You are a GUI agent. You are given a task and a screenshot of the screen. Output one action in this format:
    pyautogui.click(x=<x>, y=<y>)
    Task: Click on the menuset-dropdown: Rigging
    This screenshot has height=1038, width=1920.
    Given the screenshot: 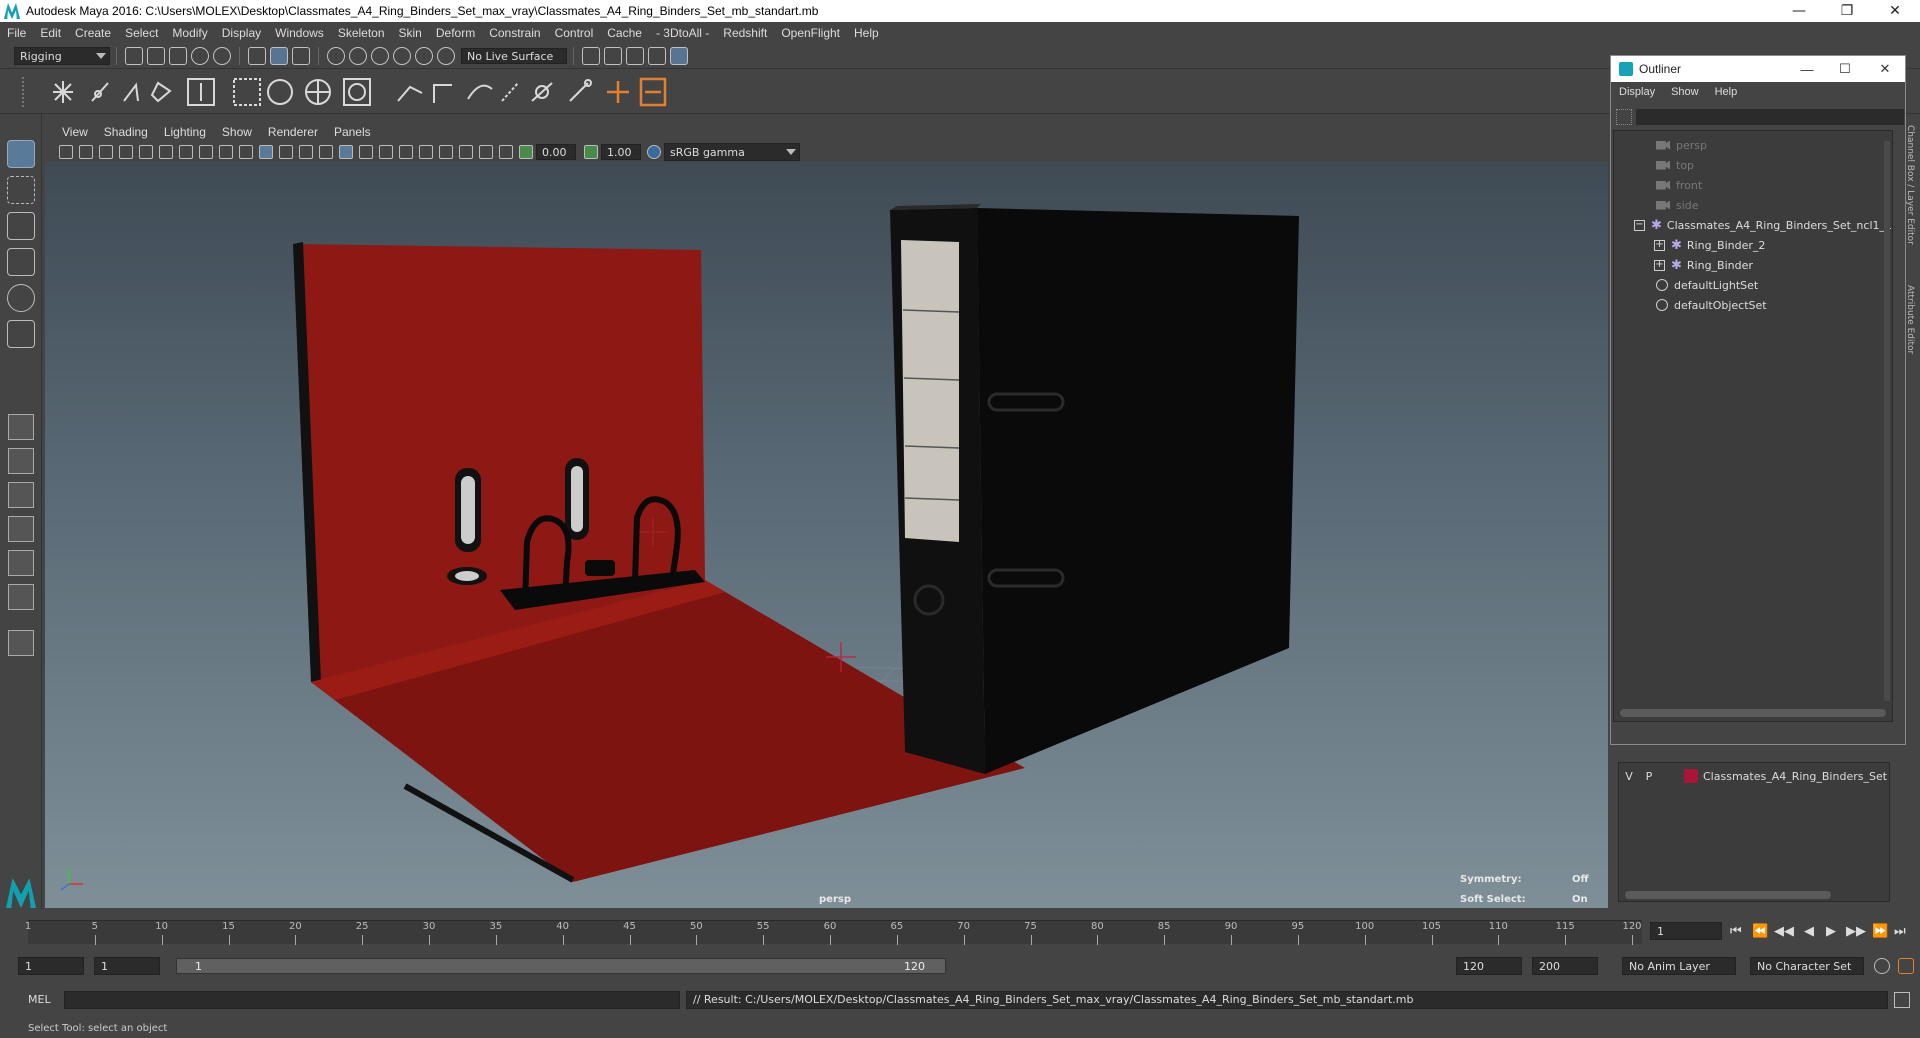 What is the action you would take?
    pyautogui.click(x=62, y=56)
    